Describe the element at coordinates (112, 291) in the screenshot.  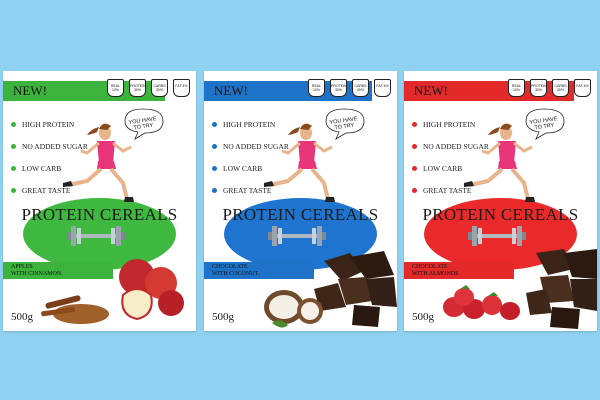
I see `apples-illustration` at that location.